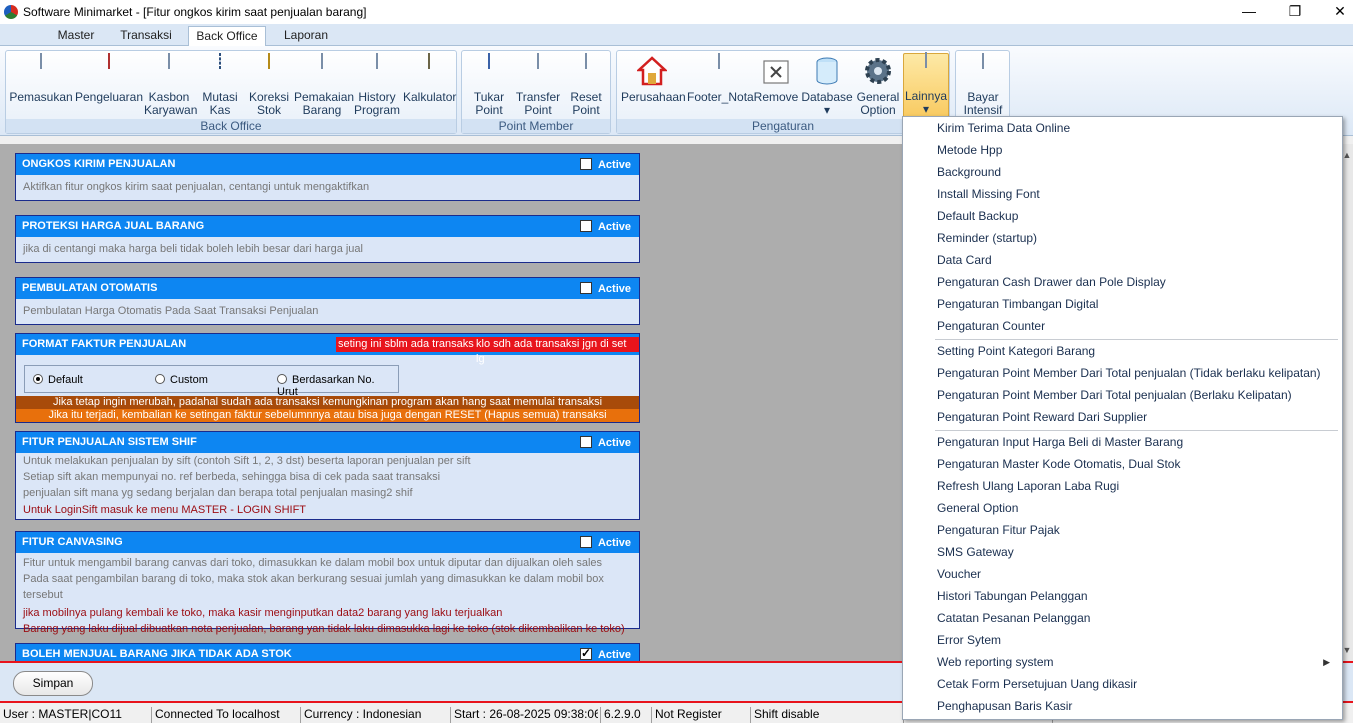 Image resolution: width=1353 pixels, height=723 pixels. Describe the element at coordinates (1295, 12) in the screenshot. I see `restore-button: ❐` at that location.